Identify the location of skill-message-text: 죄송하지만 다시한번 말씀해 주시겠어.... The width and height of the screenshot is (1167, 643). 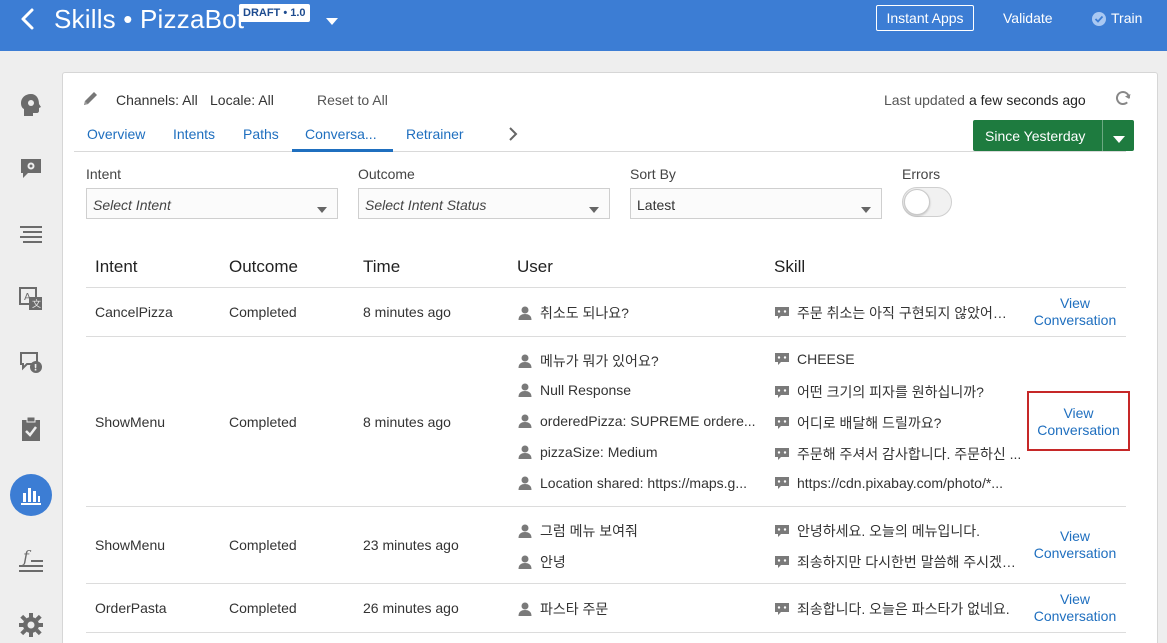
(909, 562).